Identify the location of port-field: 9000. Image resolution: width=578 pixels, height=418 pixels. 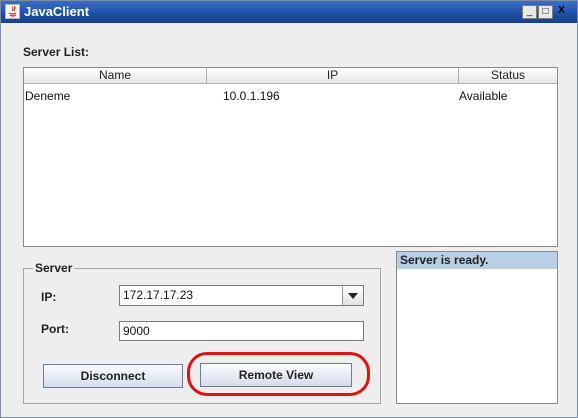
(241, 331).